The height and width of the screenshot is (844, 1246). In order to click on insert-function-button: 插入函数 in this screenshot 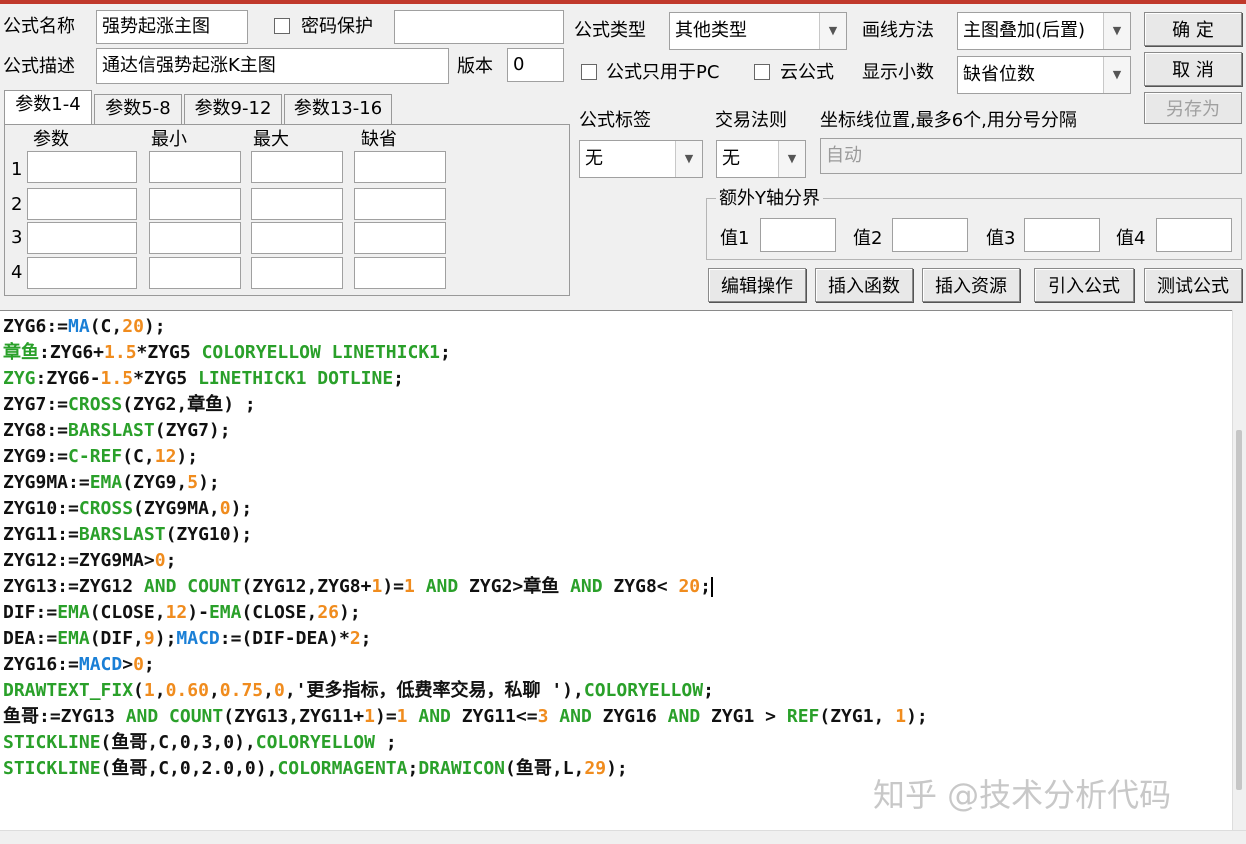, I will do `click(864, 285)`.